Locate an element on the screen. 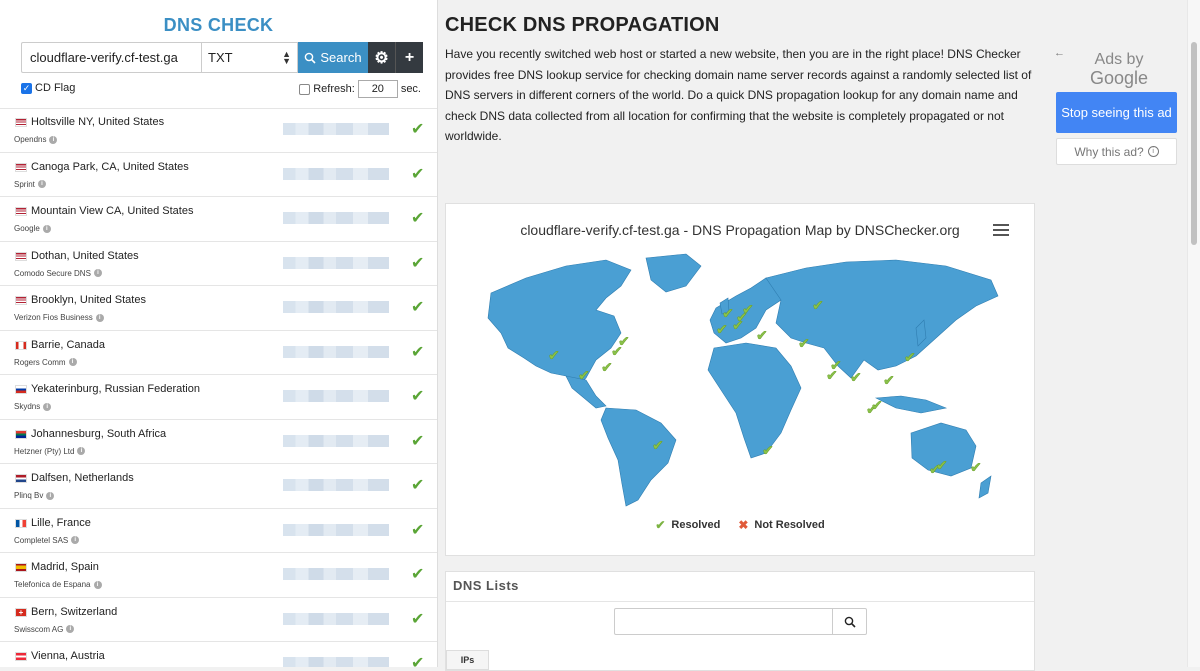 This screenshot has width=1200, height=671. server-provider: Rogers Comm i is located at coordinates (45, 362).